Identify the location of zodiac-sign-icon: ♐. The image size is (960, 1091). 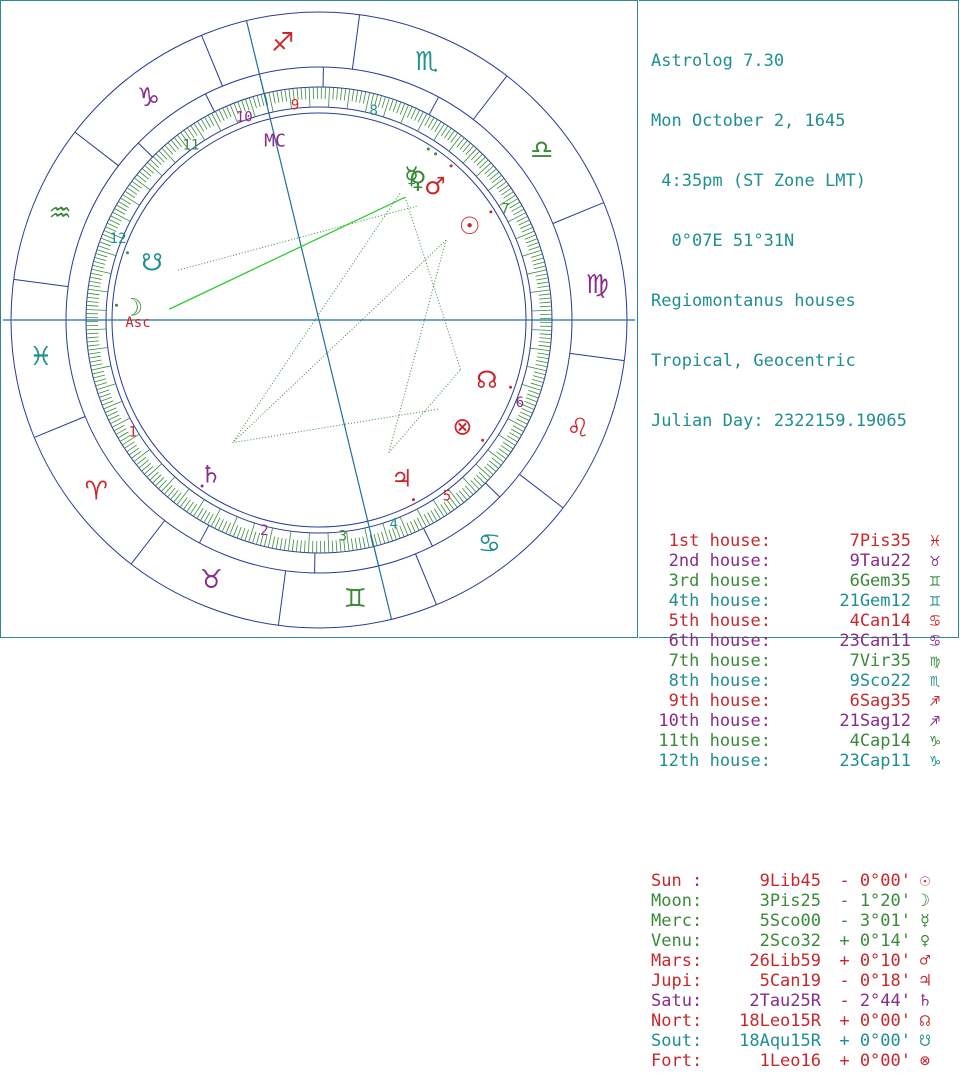
(282, 43).